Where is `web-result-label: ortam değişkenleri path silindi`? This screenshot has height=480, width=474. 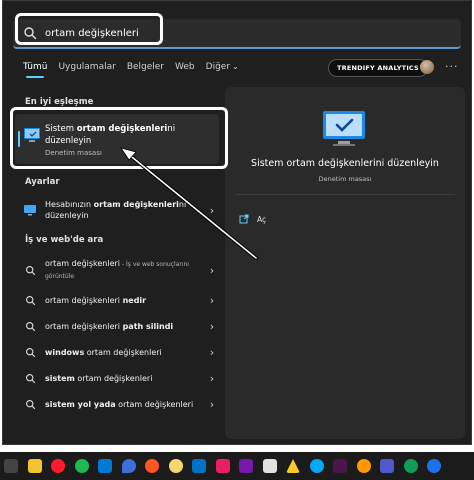
web-result-label: ortam değişkenleri path silindi is located at coordinates (109, 326).